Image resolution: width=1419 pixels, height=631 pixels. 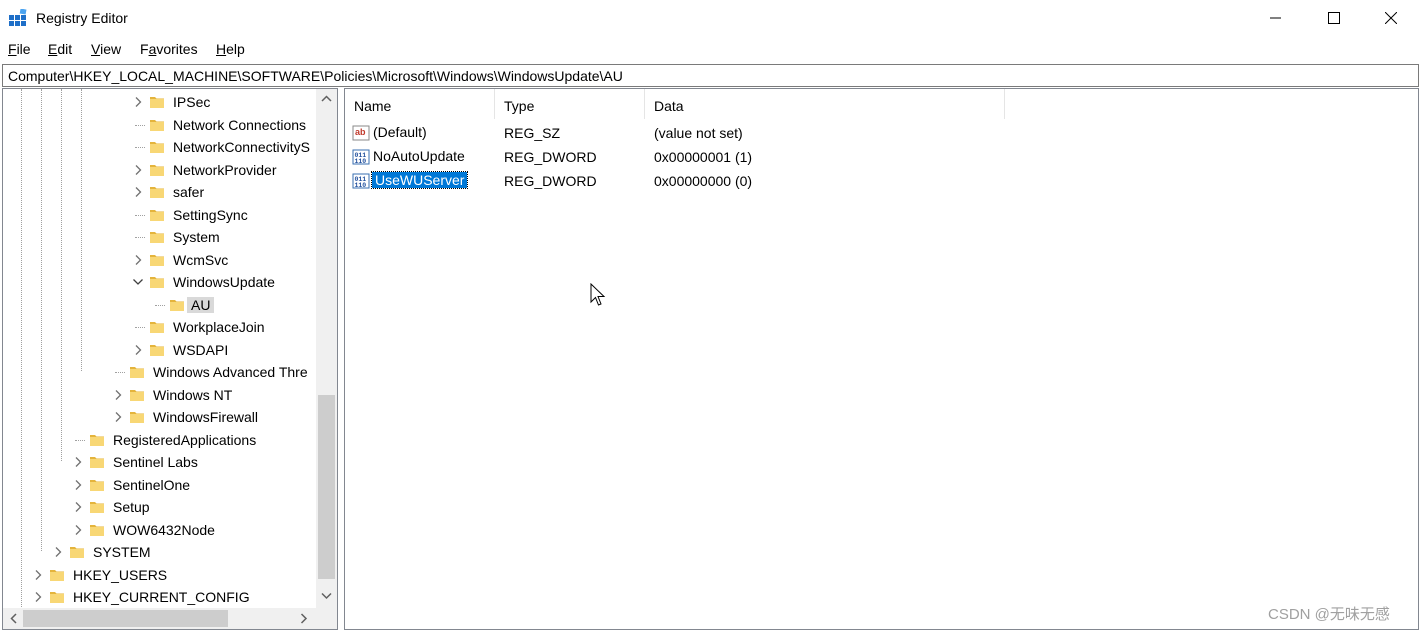 What do you see at coordinates (19, 49) in the screenshot?
I see `menu-file: File` at bounding box center [19, 49].